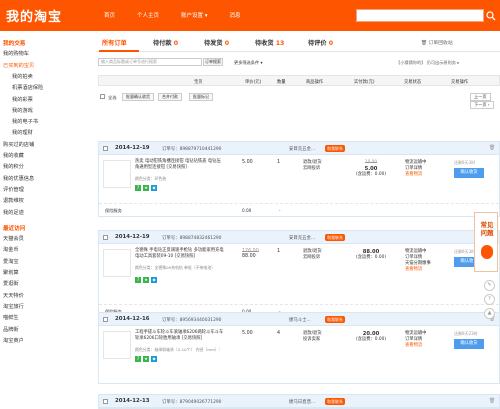 The width and height of the screenshot is (500, 409). I want to click on recycle-bin-link: 🗑 订单回收站, so click(437, 42).